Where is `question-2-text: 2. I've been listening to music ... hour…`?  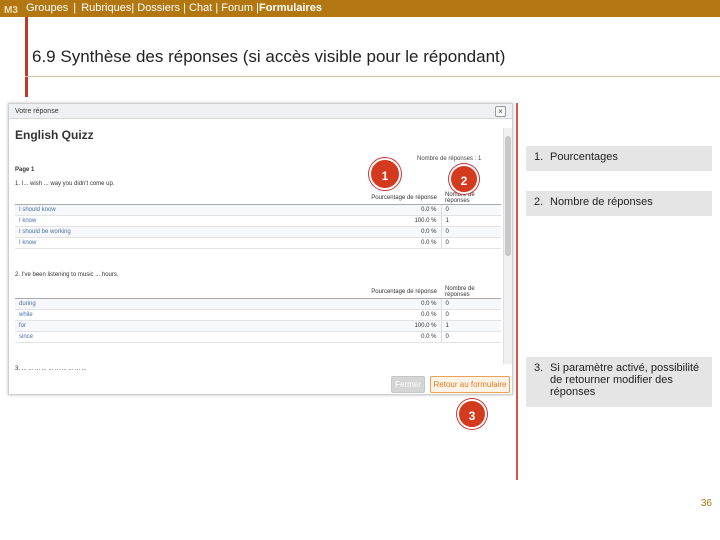 question-2-text: 2. I've been listening to music ... hour… is located at coordinates (67, 275).